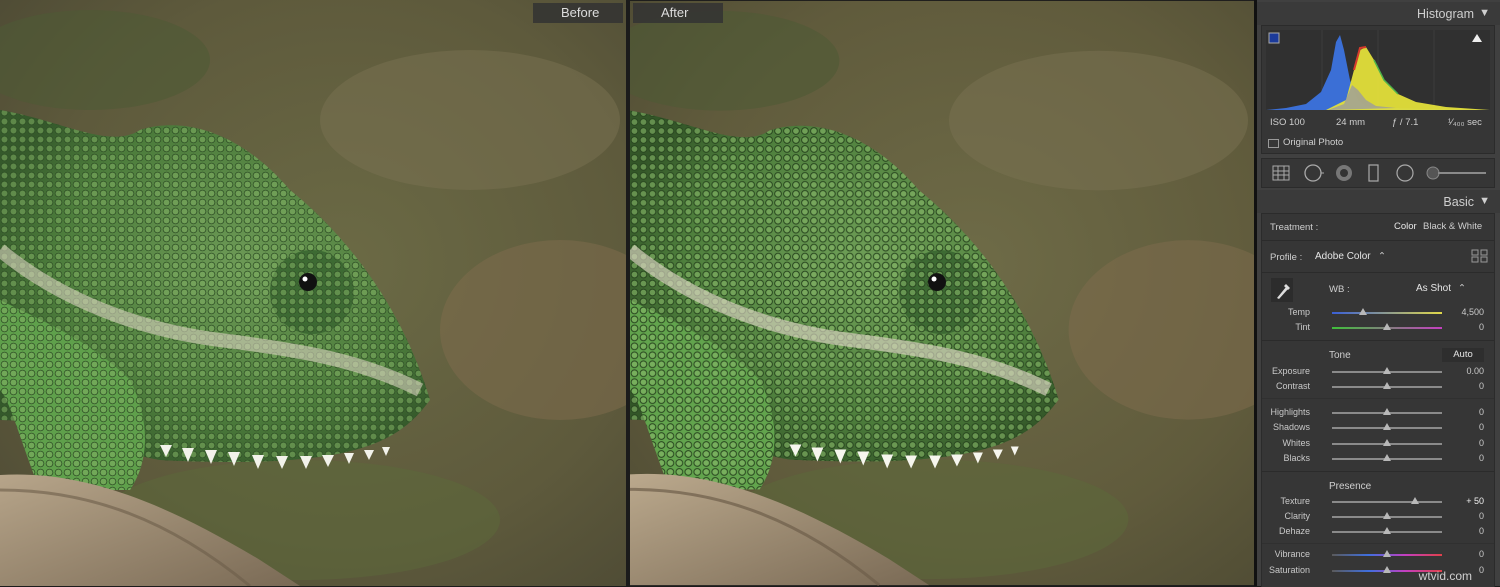  I want to click on crop-grid-icon, so click(1281, 173).